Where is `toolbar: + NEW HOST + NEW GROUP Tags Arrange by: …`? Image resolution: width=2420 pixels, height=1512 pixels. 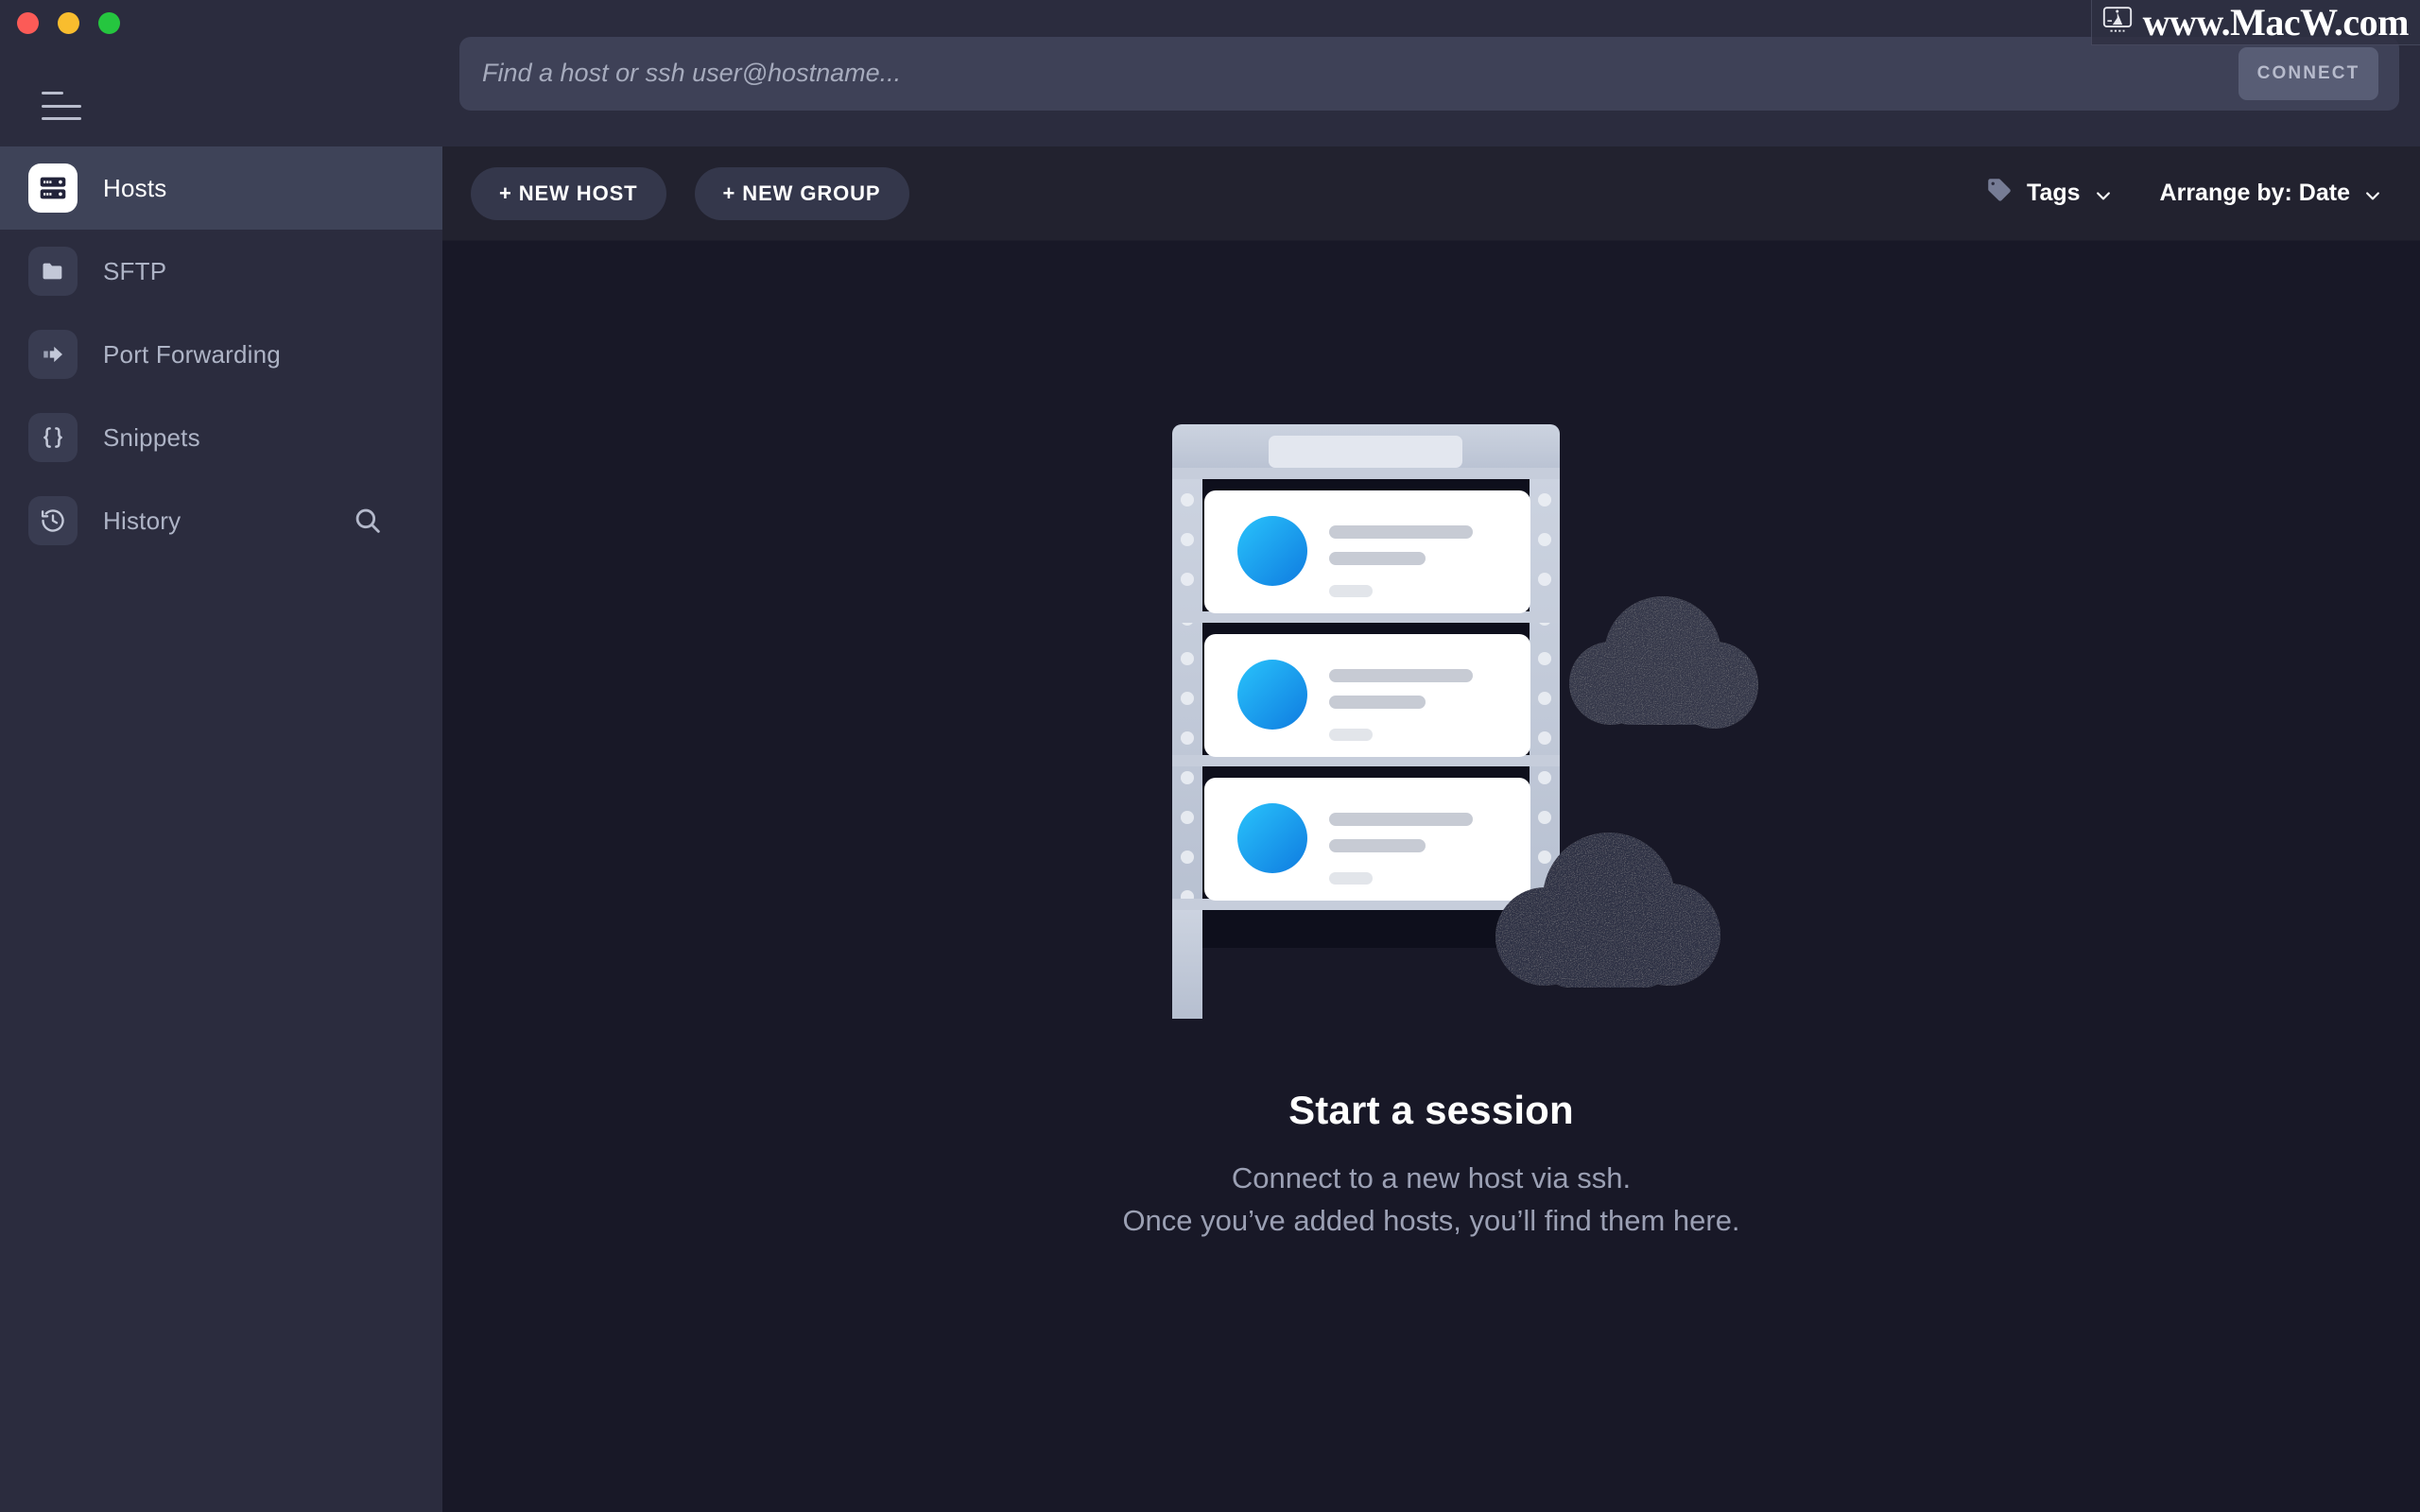
toolbar: + NEW HOST + NEW GROUP Tags Arrange by: … is located at coordinates (1431, 193).